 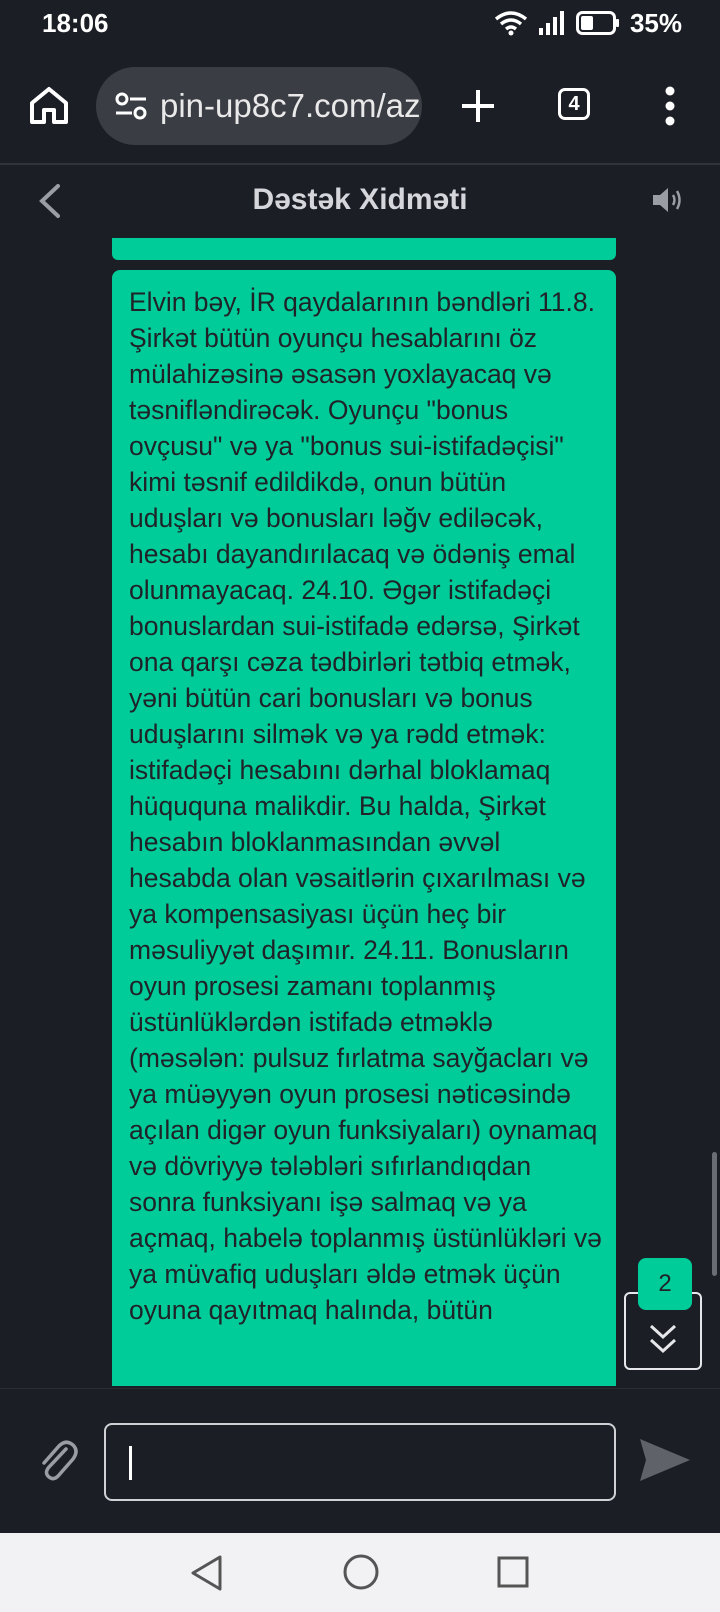 What do you see at coordinates (511, 23) in the screenshot?
I see `wifi-icon` at bounding box center [511, 23].